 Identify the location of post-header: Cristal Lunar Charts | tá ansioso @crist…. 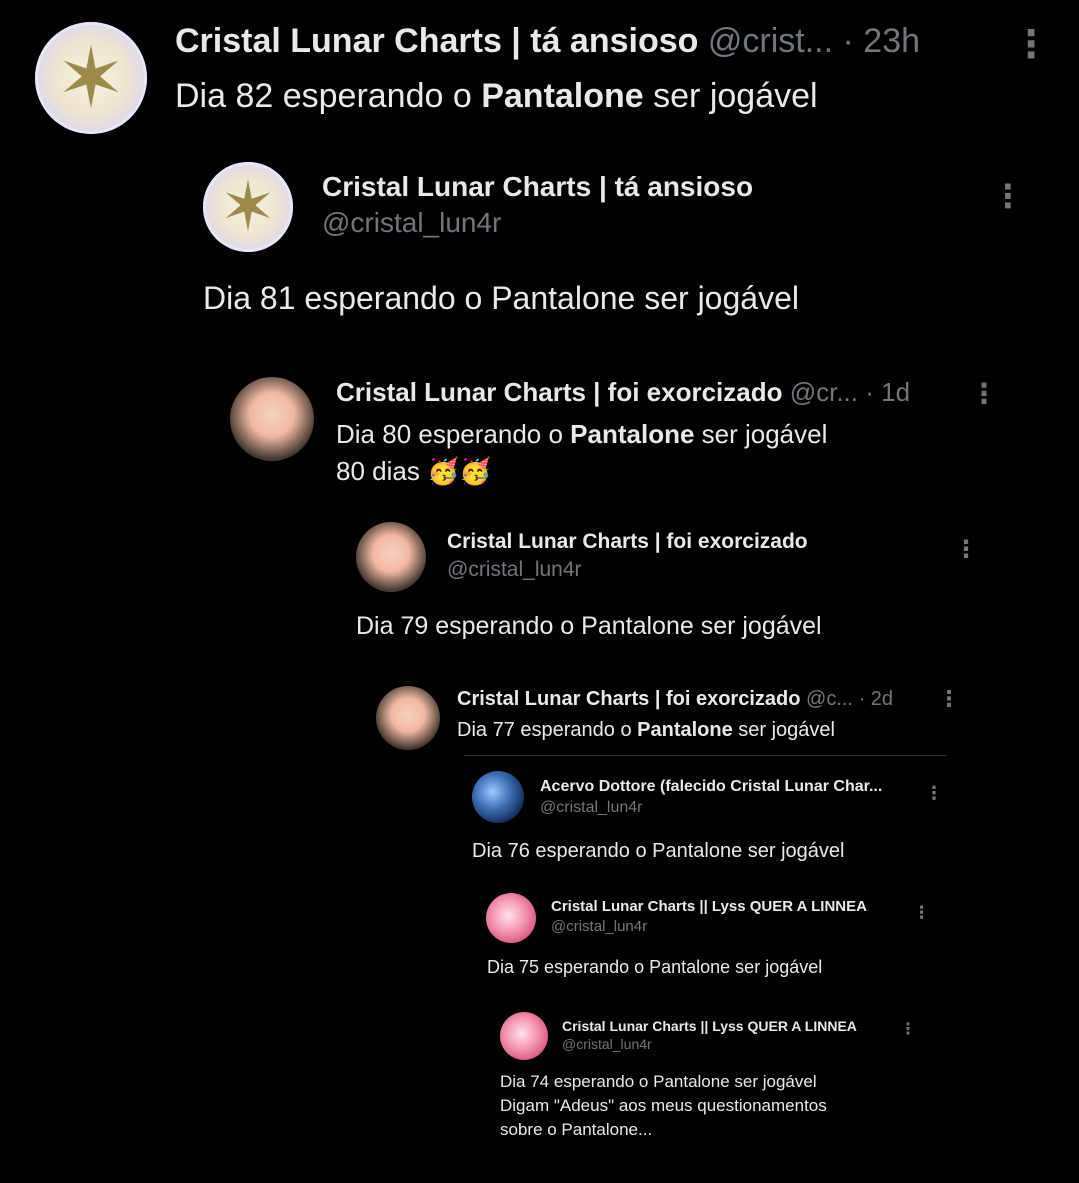
(547, 41).